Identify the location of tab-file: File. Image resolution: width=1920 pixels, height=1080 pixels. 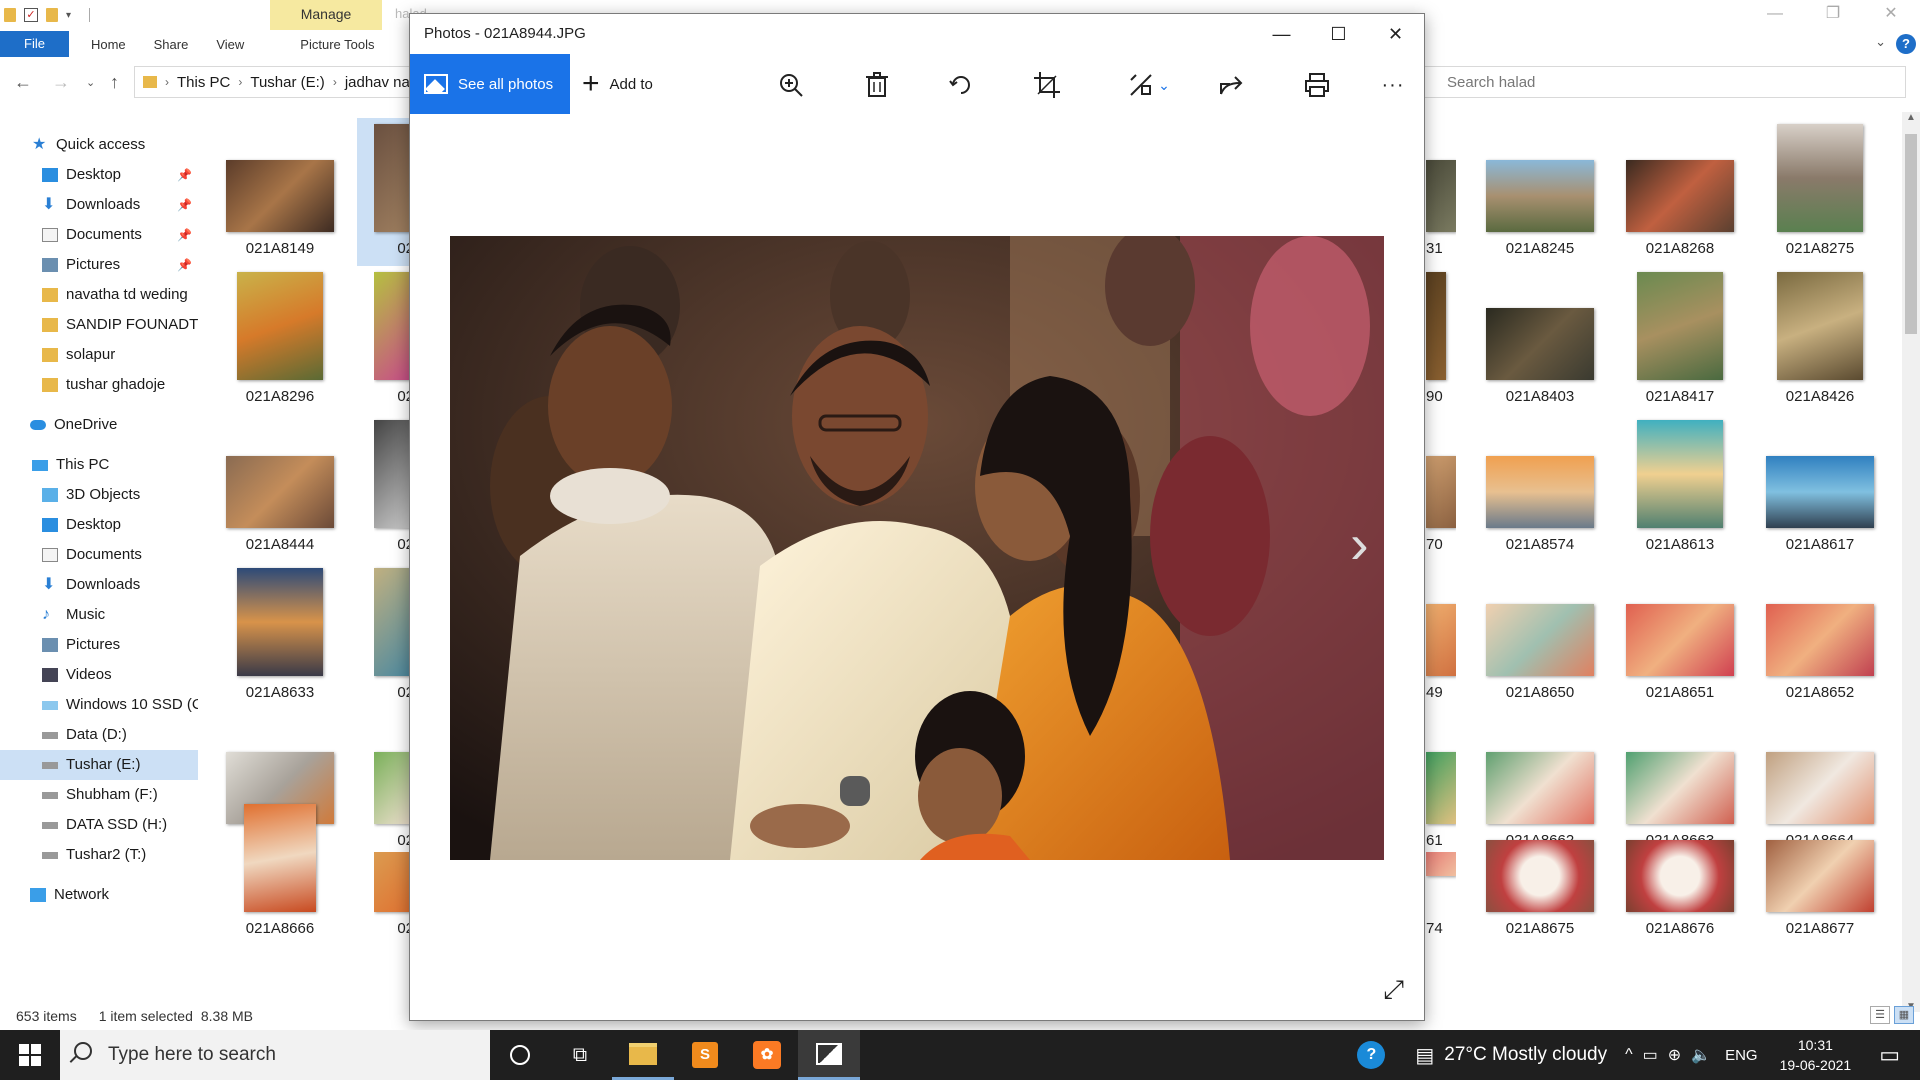
(34, 44).